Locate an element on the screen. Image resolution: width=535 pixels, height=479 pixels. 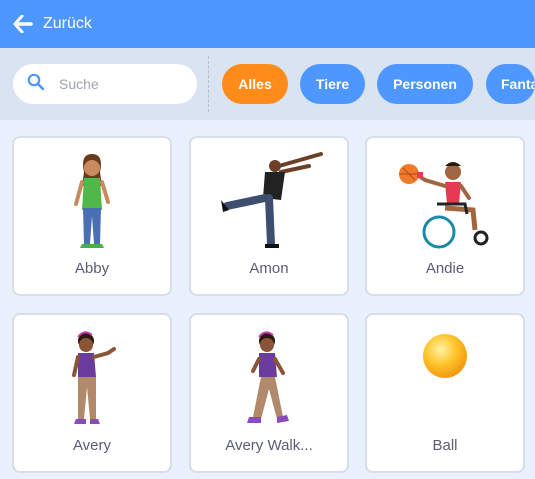
search-box is located at coordinates (105, 84).